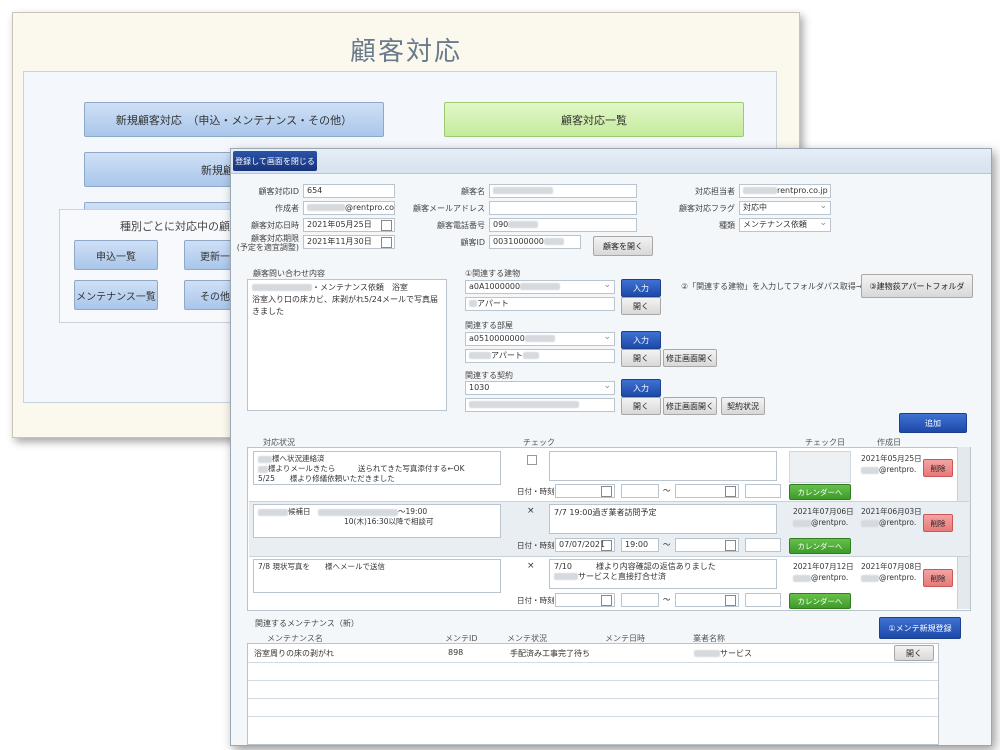 This screenshot has height=750, width=1000. I want to click on new-maintenance-button: ①メンテ新規登録, so click(920, 628).